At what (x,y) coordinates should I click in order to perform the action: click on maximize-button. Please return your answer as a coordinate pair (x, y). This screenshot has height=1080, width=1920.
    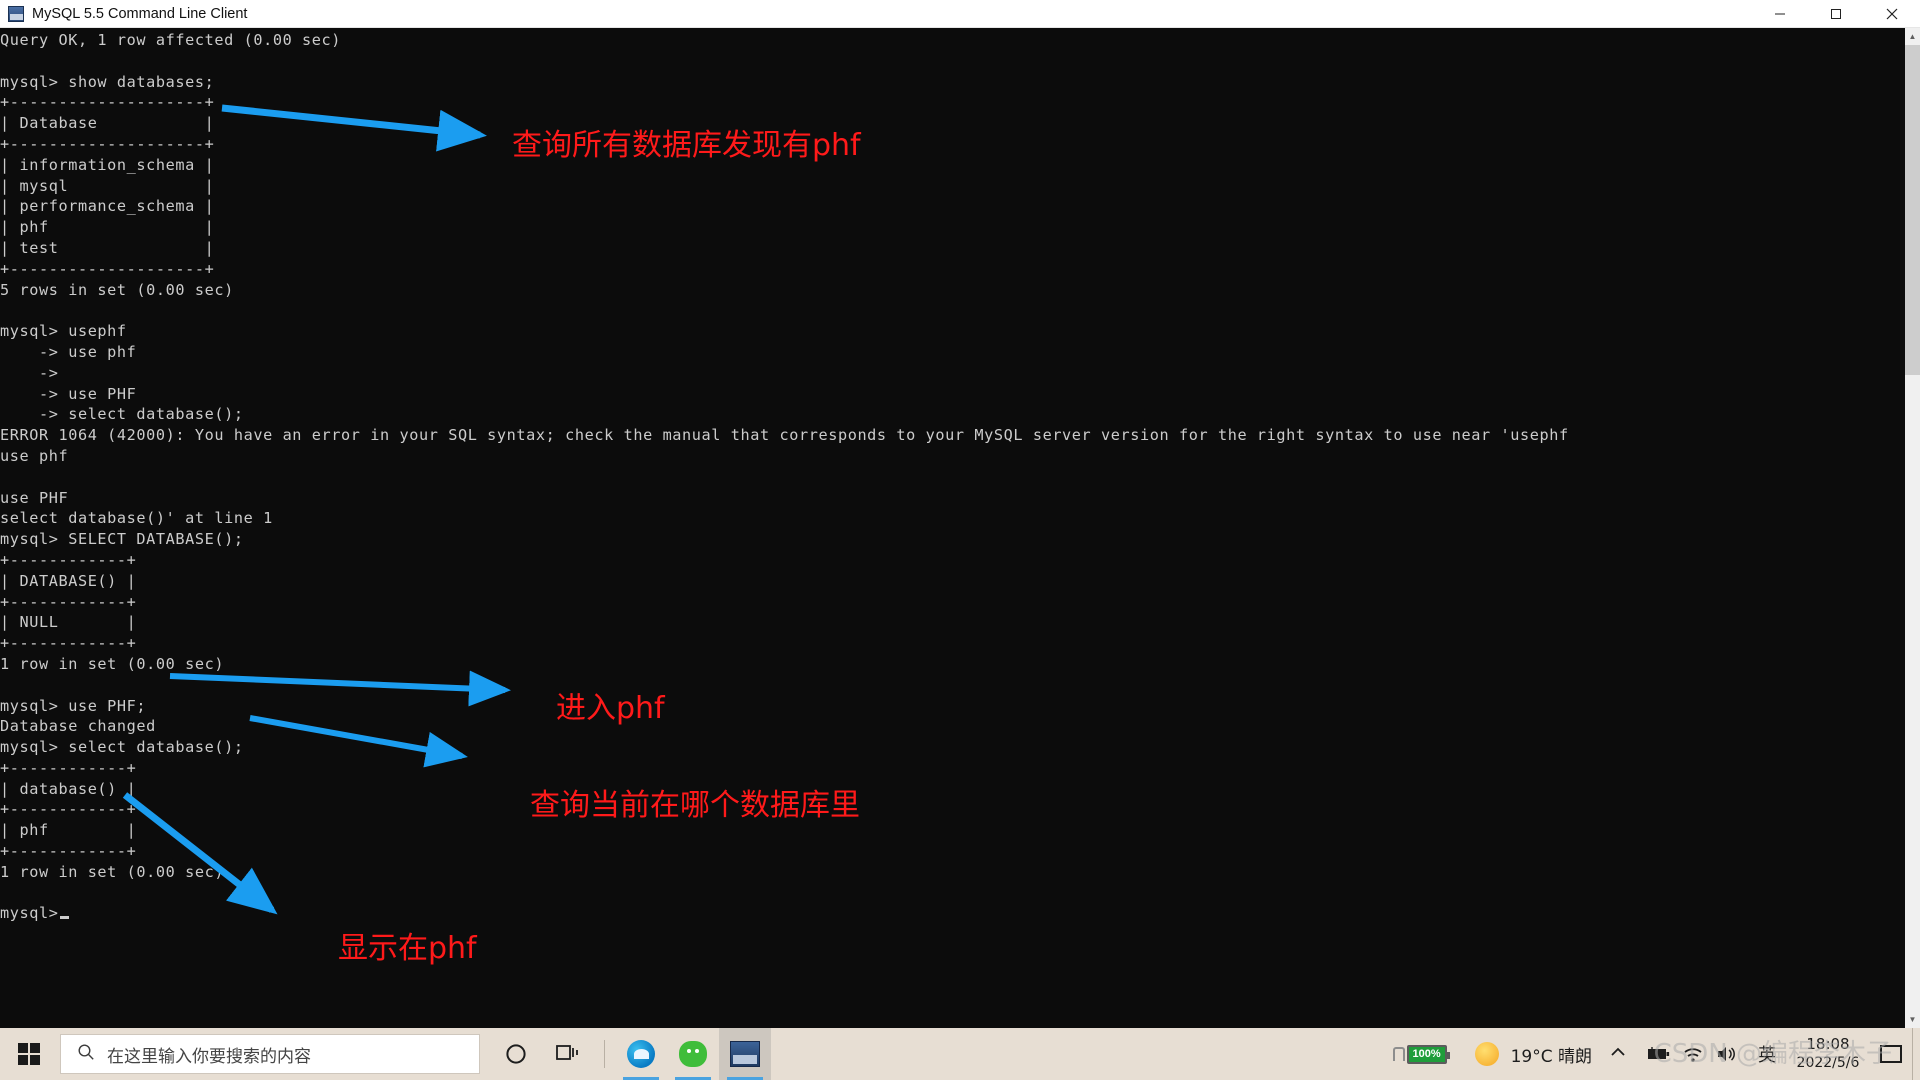
    Looking at the image, I should click on (1836, 14).